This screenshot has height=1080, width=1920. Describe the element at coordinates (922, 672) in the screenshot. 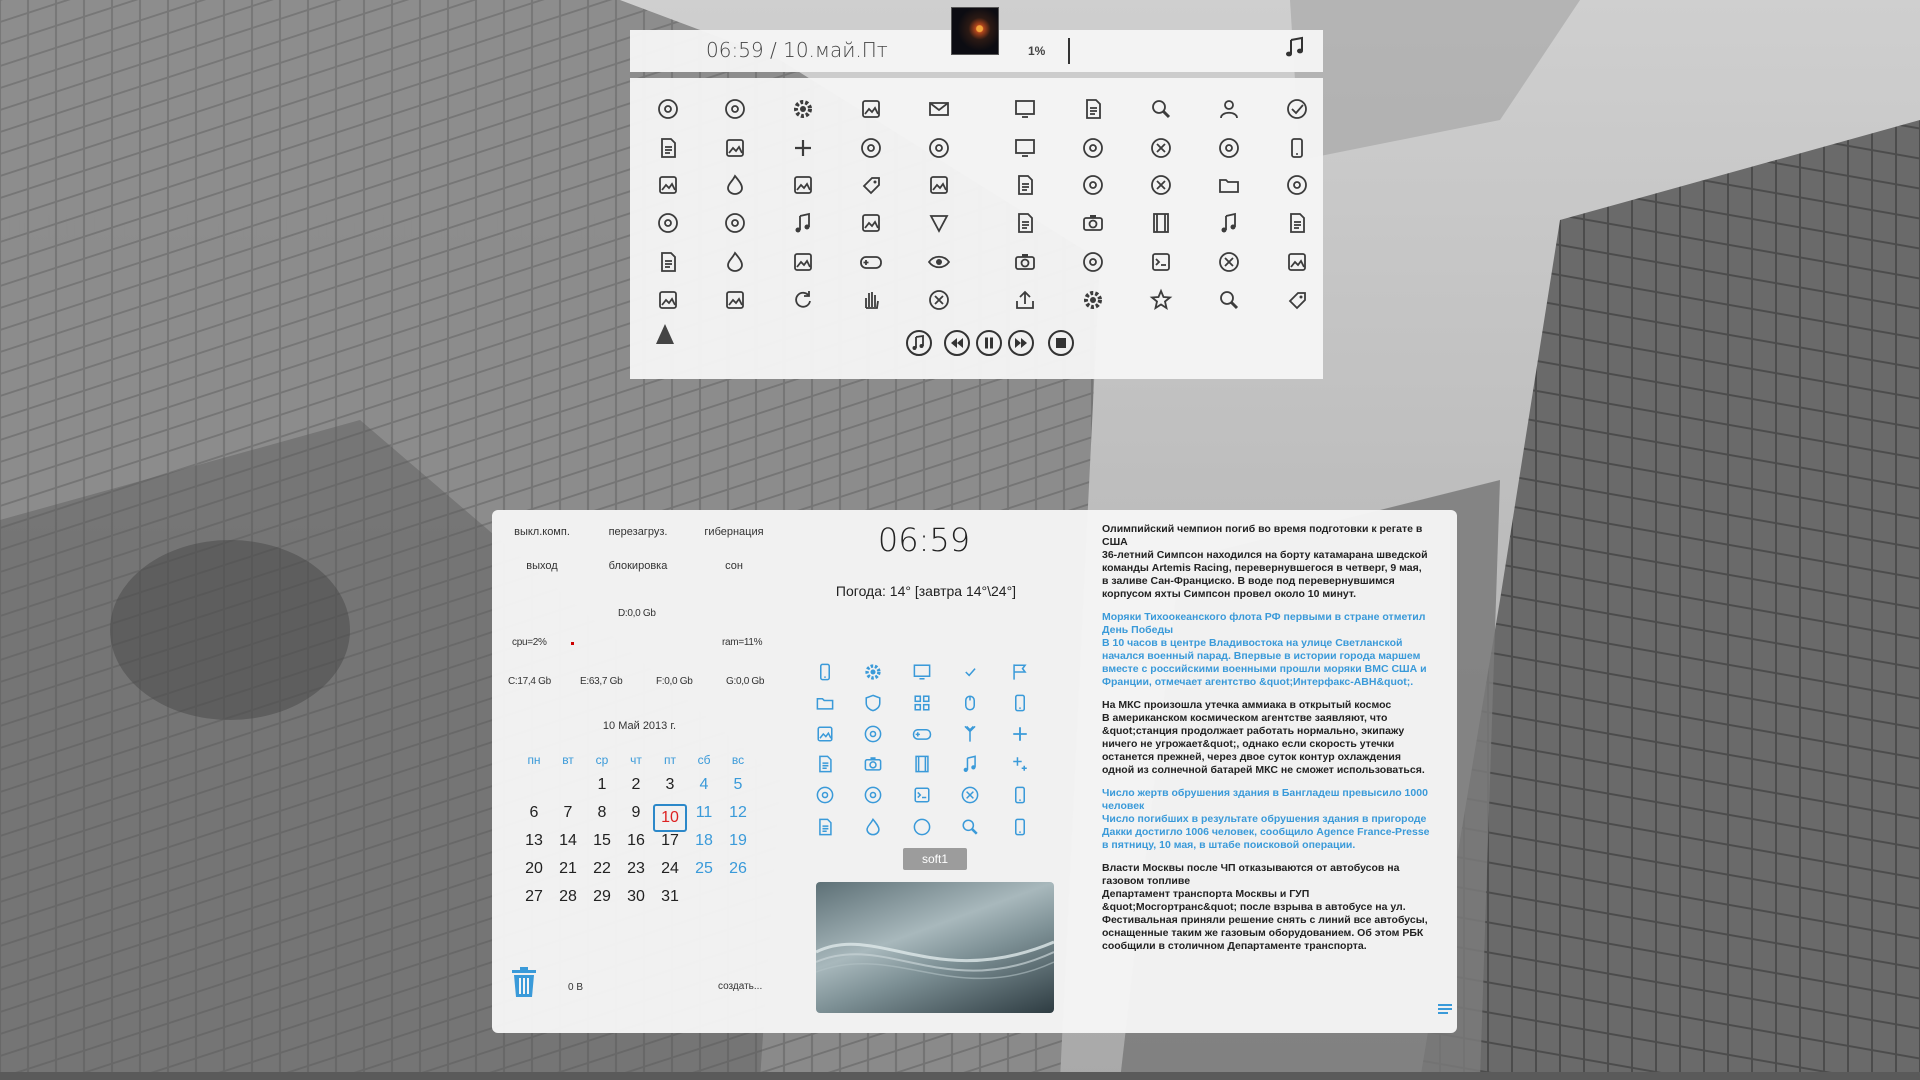

I see `monitor-icon` at that location.